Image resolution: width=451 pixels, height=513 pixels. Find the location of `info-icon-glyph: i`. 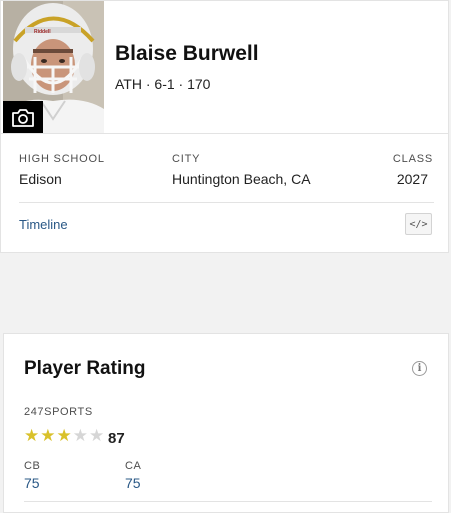

info-icon-glyph: i is located at coordinates (419, 368).